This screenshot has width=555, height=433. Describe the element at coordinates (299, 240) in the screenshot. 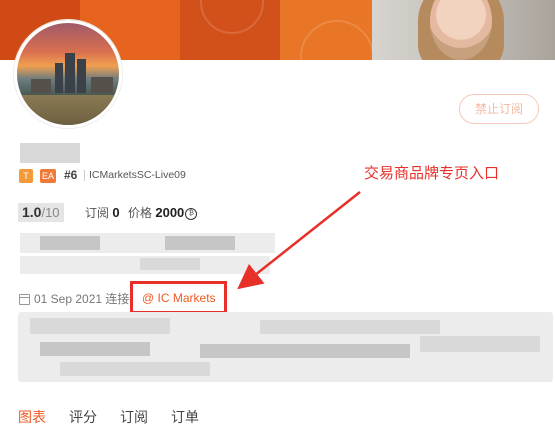

I see `annotation-arrow` at that location.